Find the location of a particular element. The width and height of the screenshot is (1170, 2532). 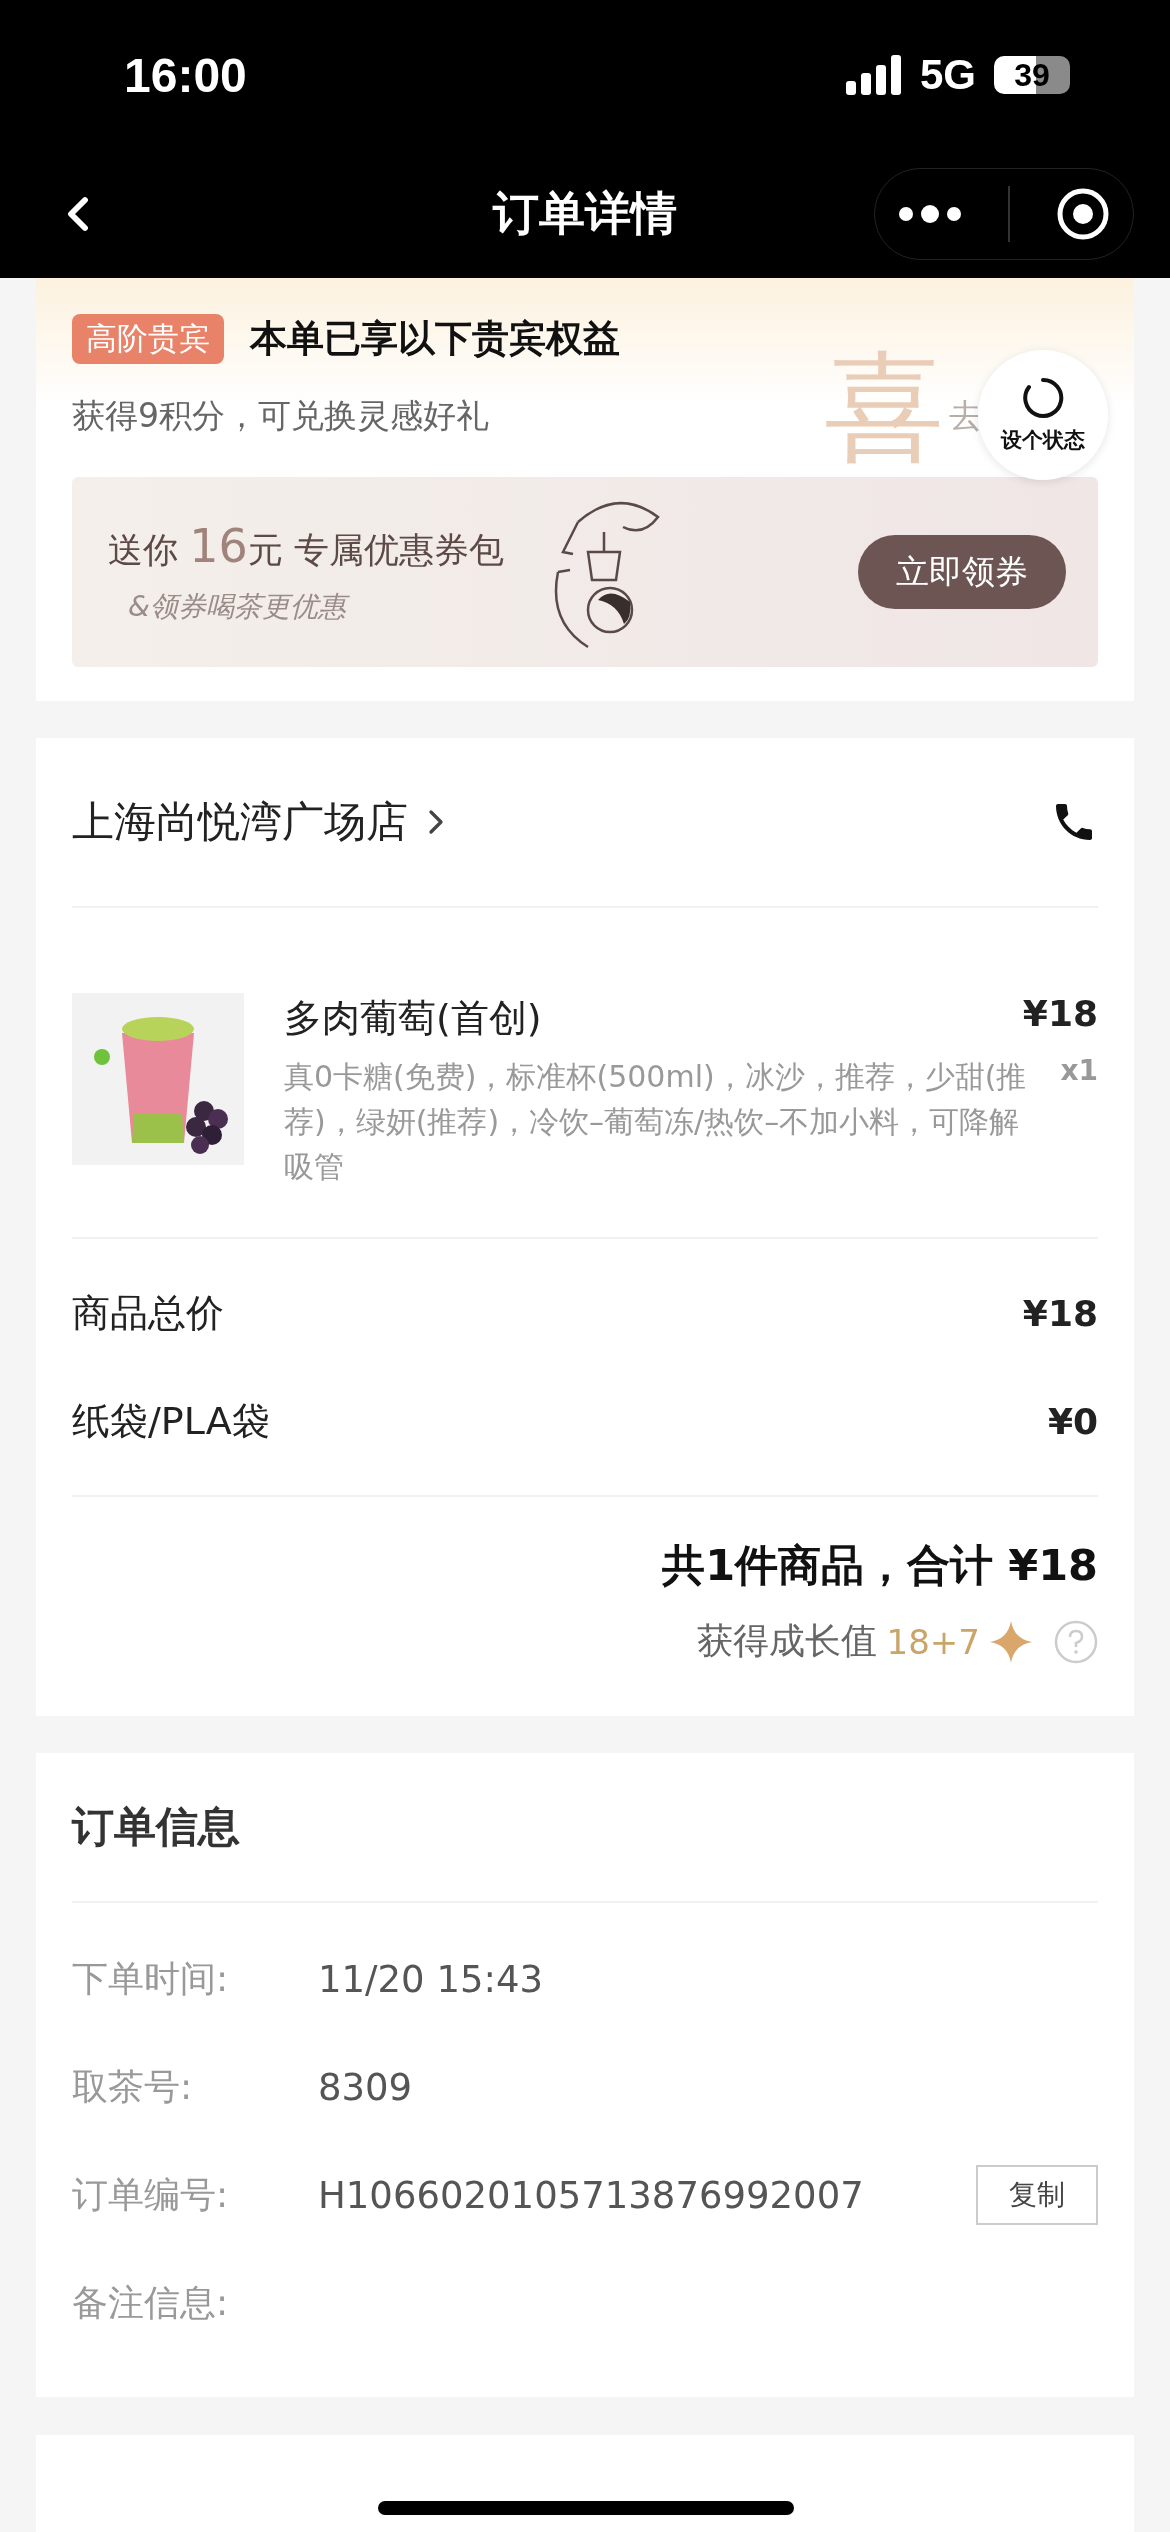

info-value: 11/20 15:43 is located at coordinates (431, 1979).